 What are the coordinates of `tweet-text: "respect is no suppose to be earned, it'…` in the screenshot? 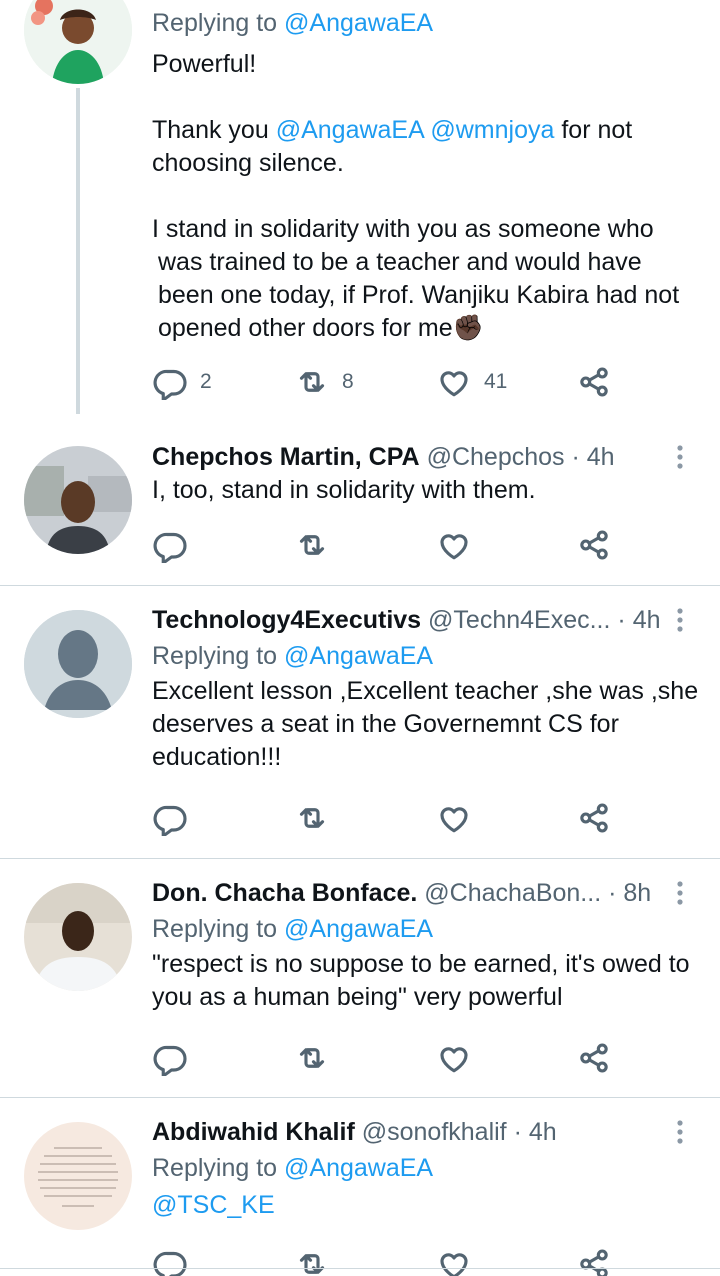 It's located at (421, 980).